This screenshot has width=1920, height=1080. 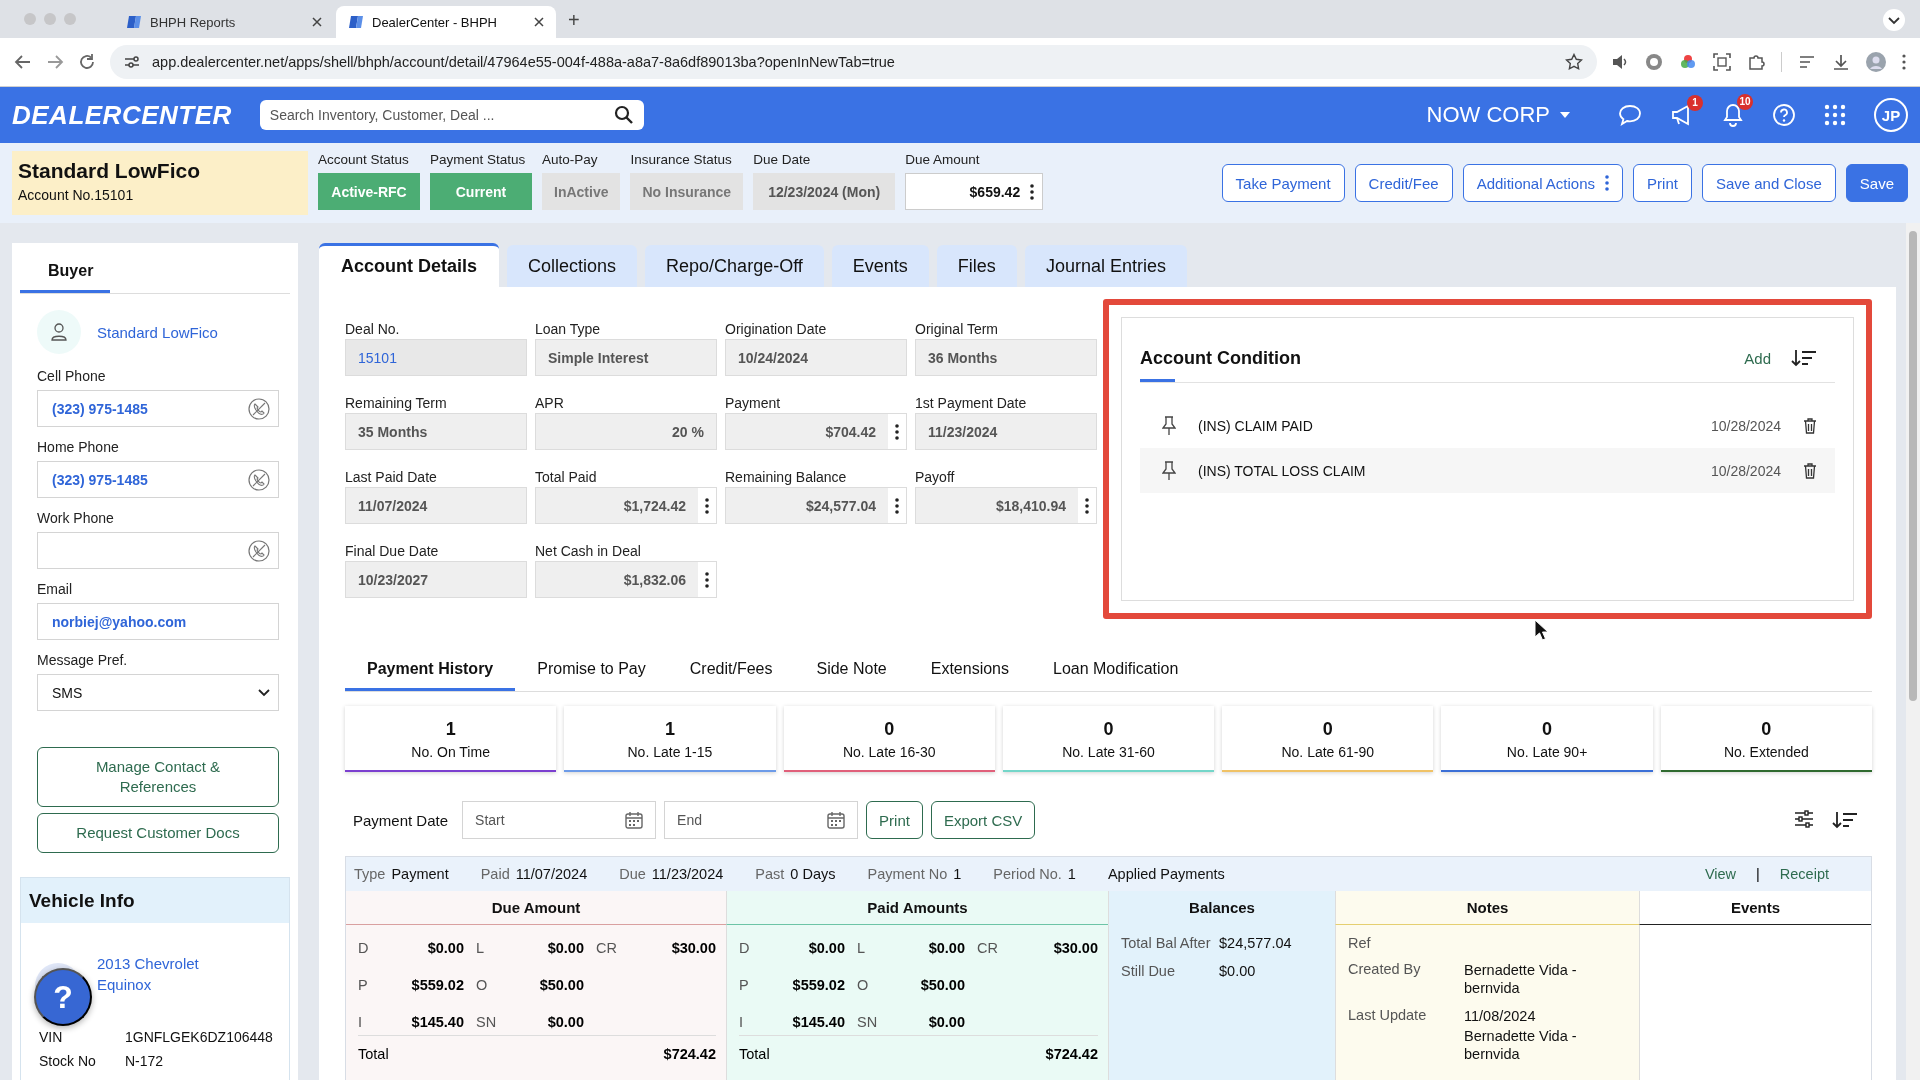 What do you see at coordinates (623, 115) in the screenshot?
I see `search-icon` at bounding box center [623, 115].